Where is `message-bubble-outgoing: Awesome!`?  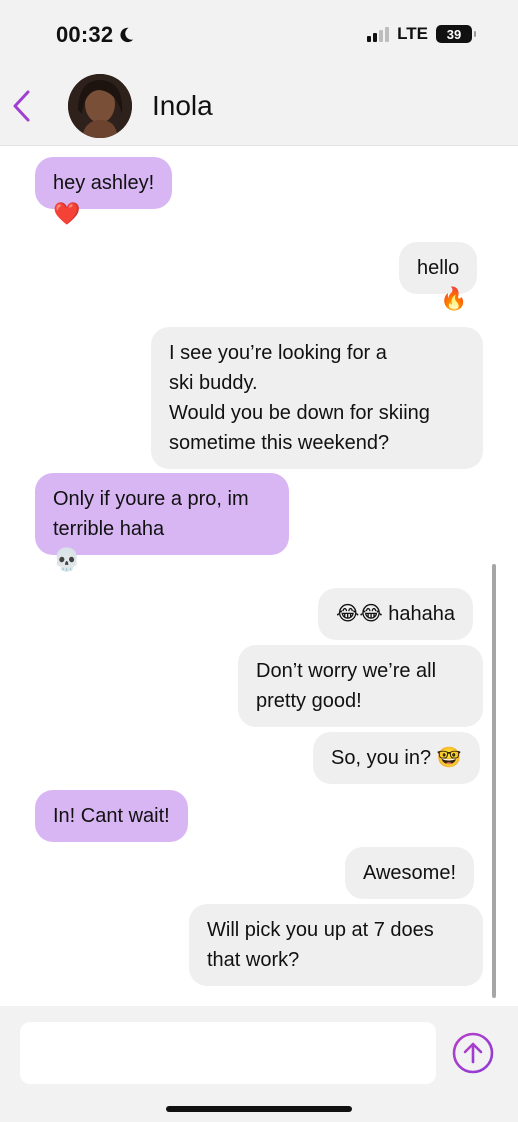 message-bubble-outgoing: Awesome! is located at coordinates (410, 873).